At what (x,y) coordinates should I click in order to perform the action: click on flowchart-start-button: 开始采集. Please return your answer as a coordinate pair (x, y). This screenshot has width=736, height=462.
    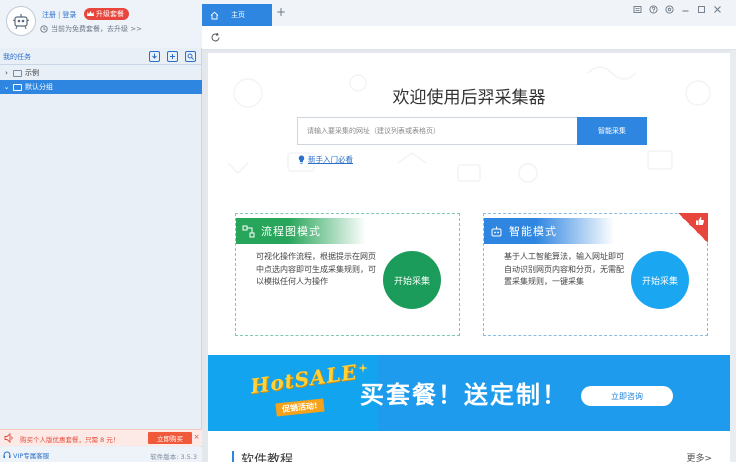
    Looking at the image, I should click on (412, 280).